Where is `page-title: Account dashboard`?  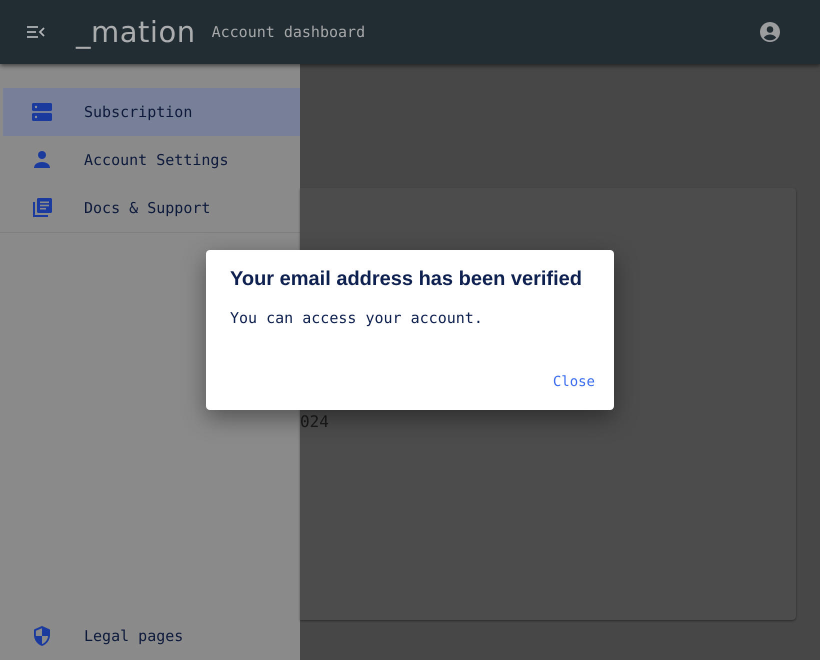
page-title: Account dashboard is located at coordinates (289, 32).